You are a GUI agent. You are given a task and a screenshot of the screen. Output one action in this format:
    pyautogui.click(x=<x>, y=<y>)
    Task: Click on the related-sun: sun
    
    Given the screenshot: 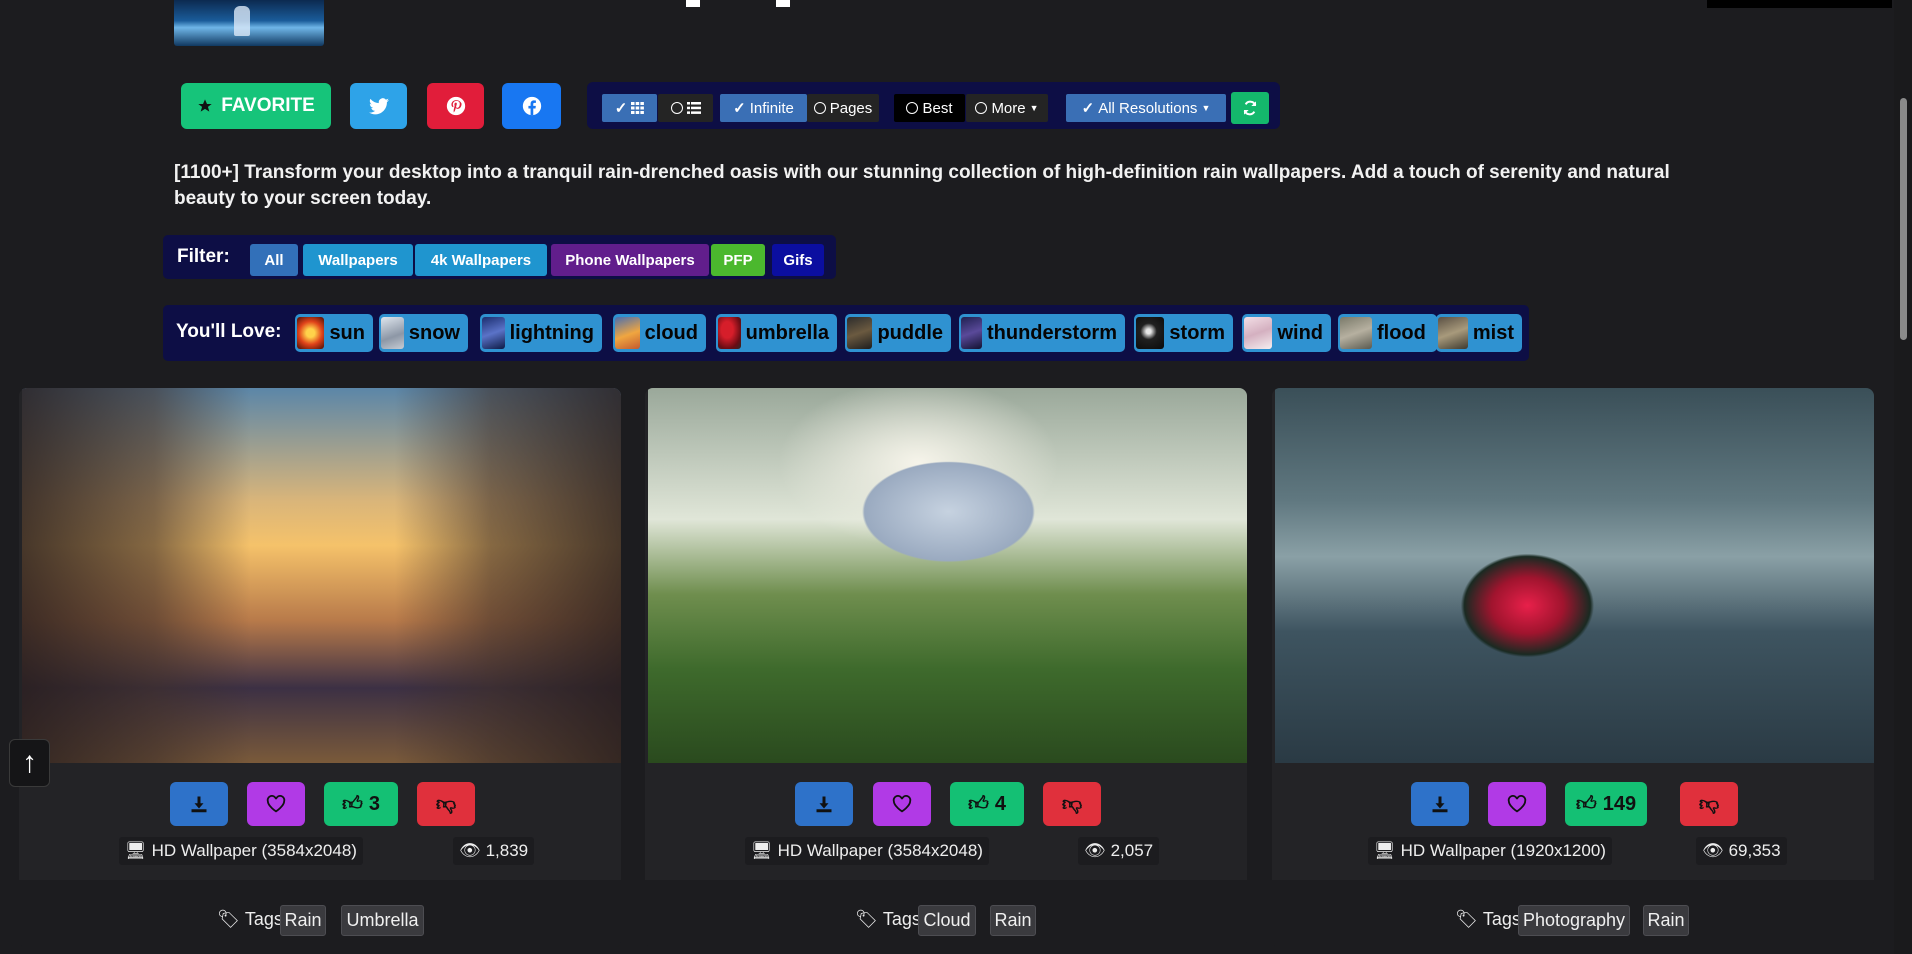 What is the action you would take?
    pyautogui.click(x=334, y=333)
    